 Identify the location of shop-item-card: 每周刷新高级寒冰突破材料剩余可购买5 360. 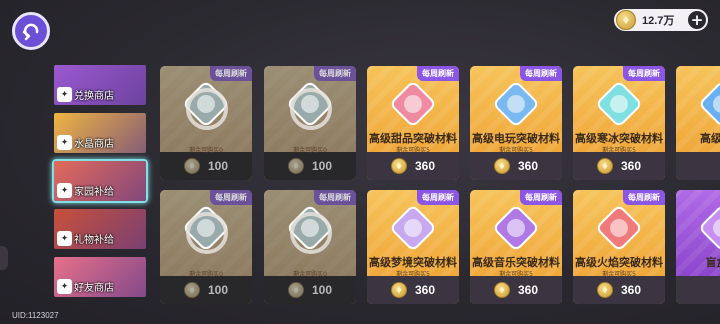
(619, 123).